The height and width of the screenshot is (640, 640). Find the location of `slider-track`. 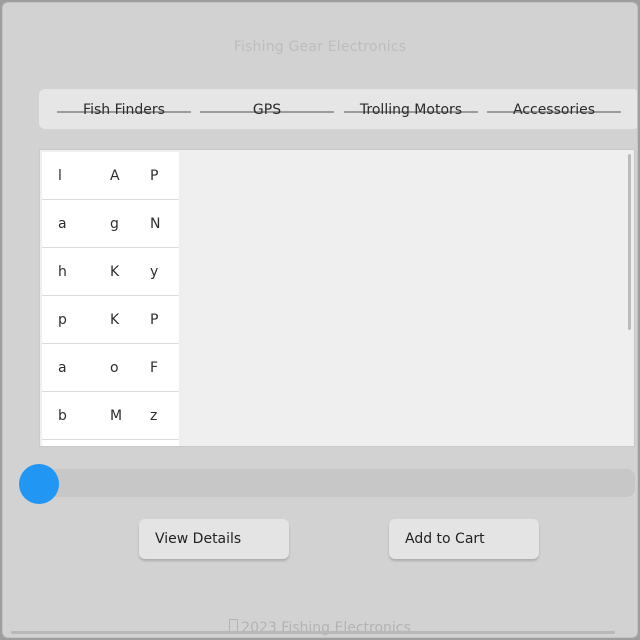

slider-track is located at coordinates (329, 483).